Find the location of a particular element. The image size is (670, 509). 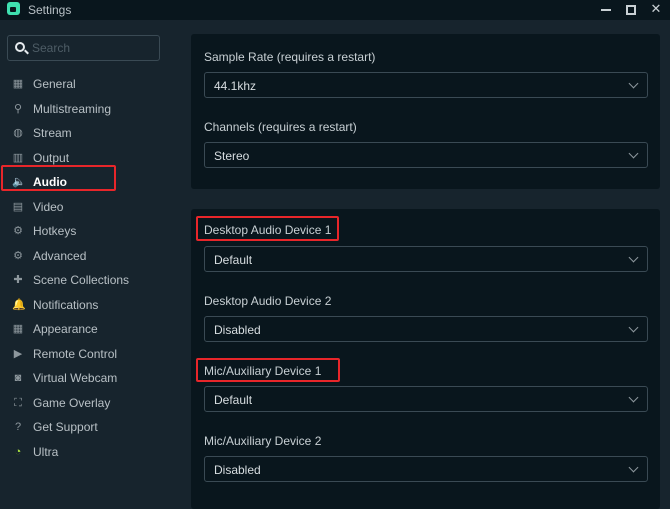

minimize-icon is located at coordinates (606, 9).